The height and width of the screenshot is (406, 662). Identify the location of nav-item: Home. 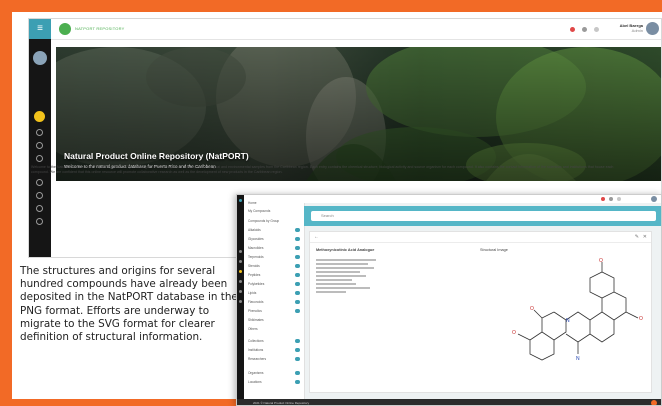
(252, 203).